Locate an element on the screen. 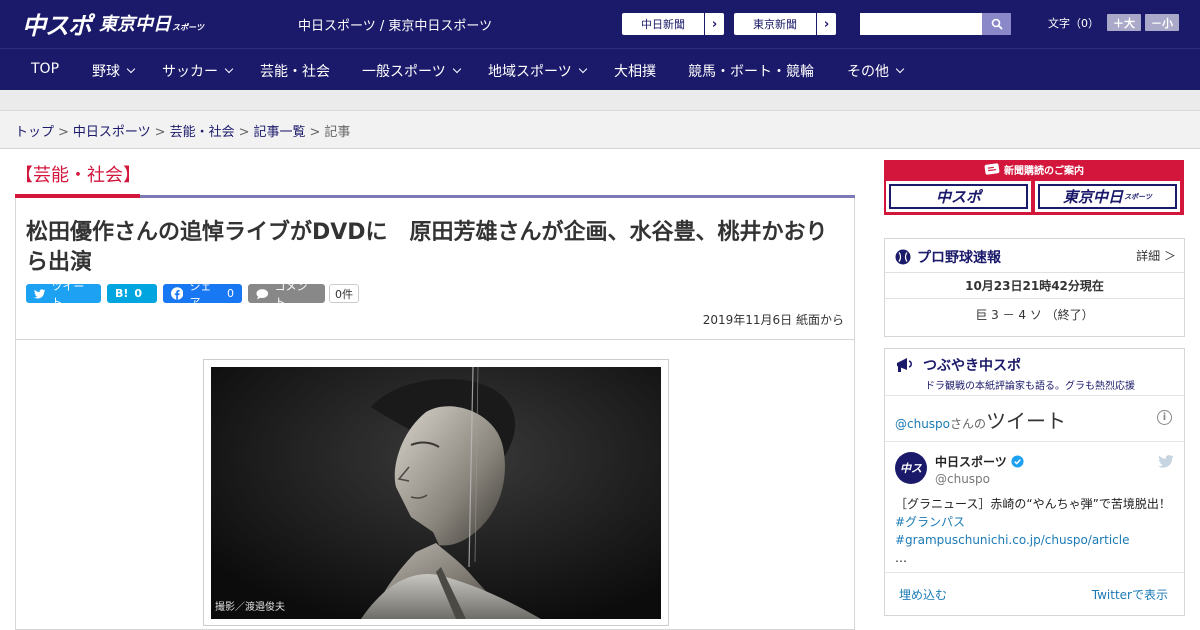  comment-label: コメント is located at coordinates (291, 294).